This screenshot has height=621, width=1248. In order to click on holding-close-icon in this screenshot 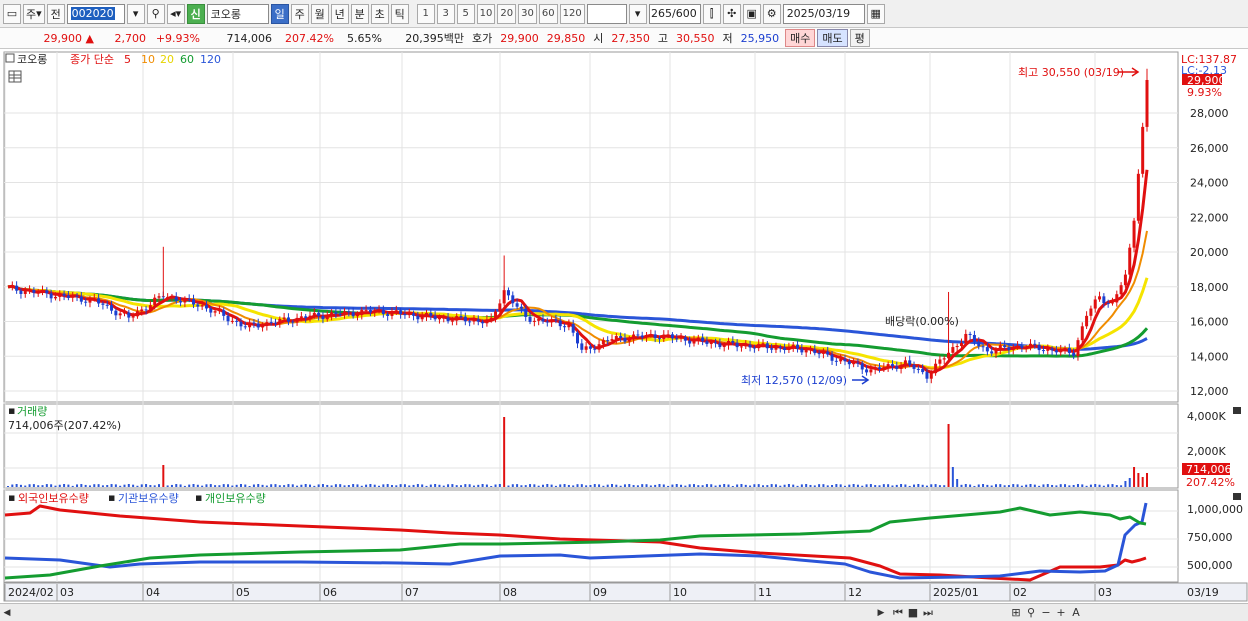, I will do `click(1237, 496)`.